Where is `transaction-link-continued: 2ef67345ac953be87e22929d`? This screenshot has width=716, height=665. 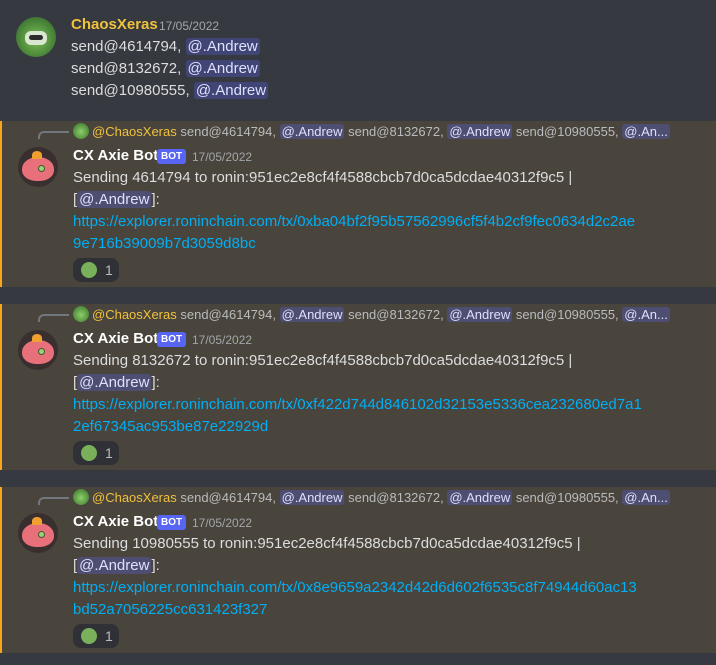
transaction-link-continued: 2ef67345ac953be87e22929d is located at coordinates (170, 427).